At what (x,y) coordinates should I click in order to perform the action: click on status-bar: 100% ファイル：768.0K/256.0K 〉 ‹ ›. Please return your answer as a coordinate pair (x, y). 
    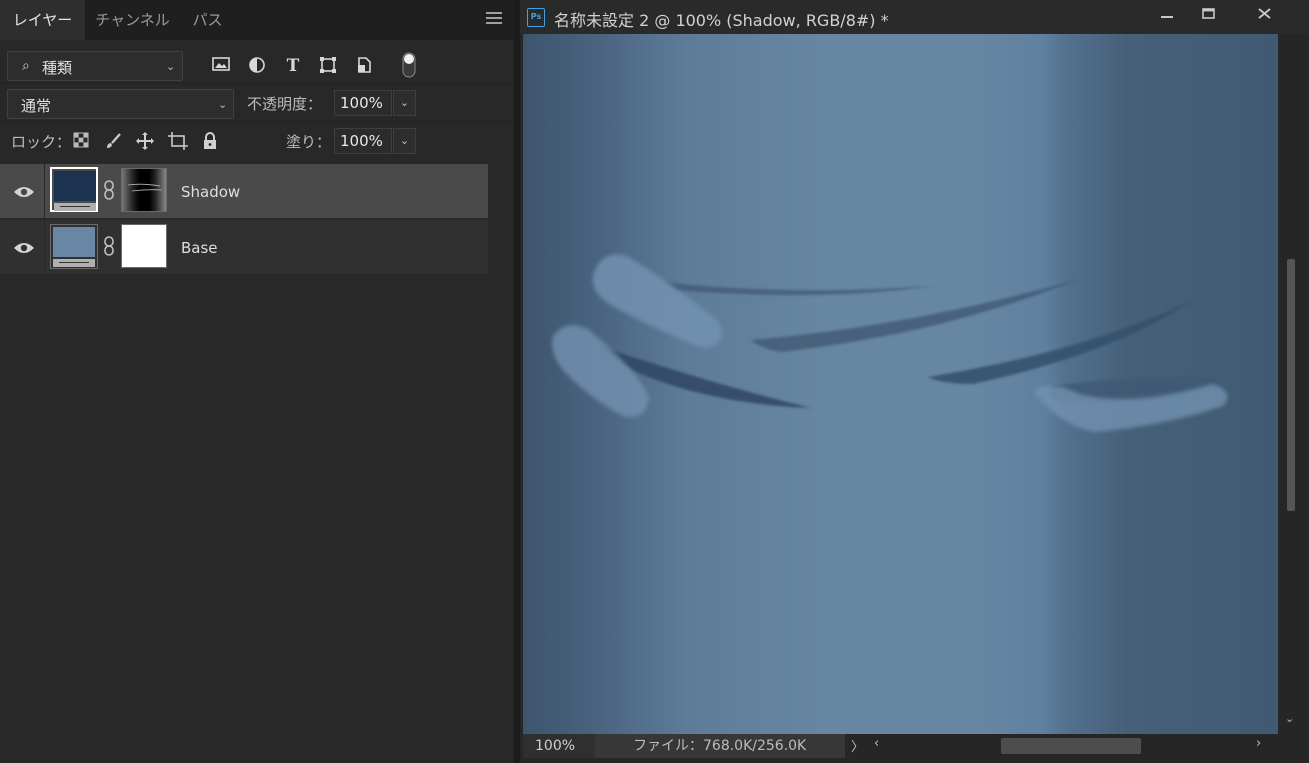
    Looking at the image, I should click on (916, 746).